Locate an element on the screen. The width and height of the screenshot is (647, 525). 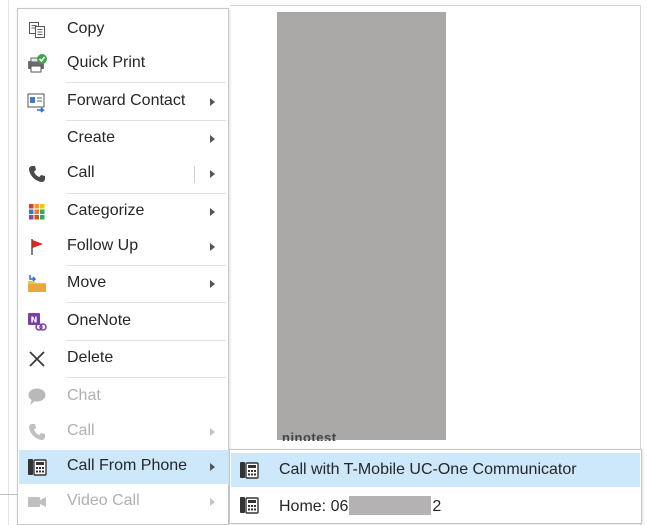
menu-item-create: Create is located at coordinates (124, 139).